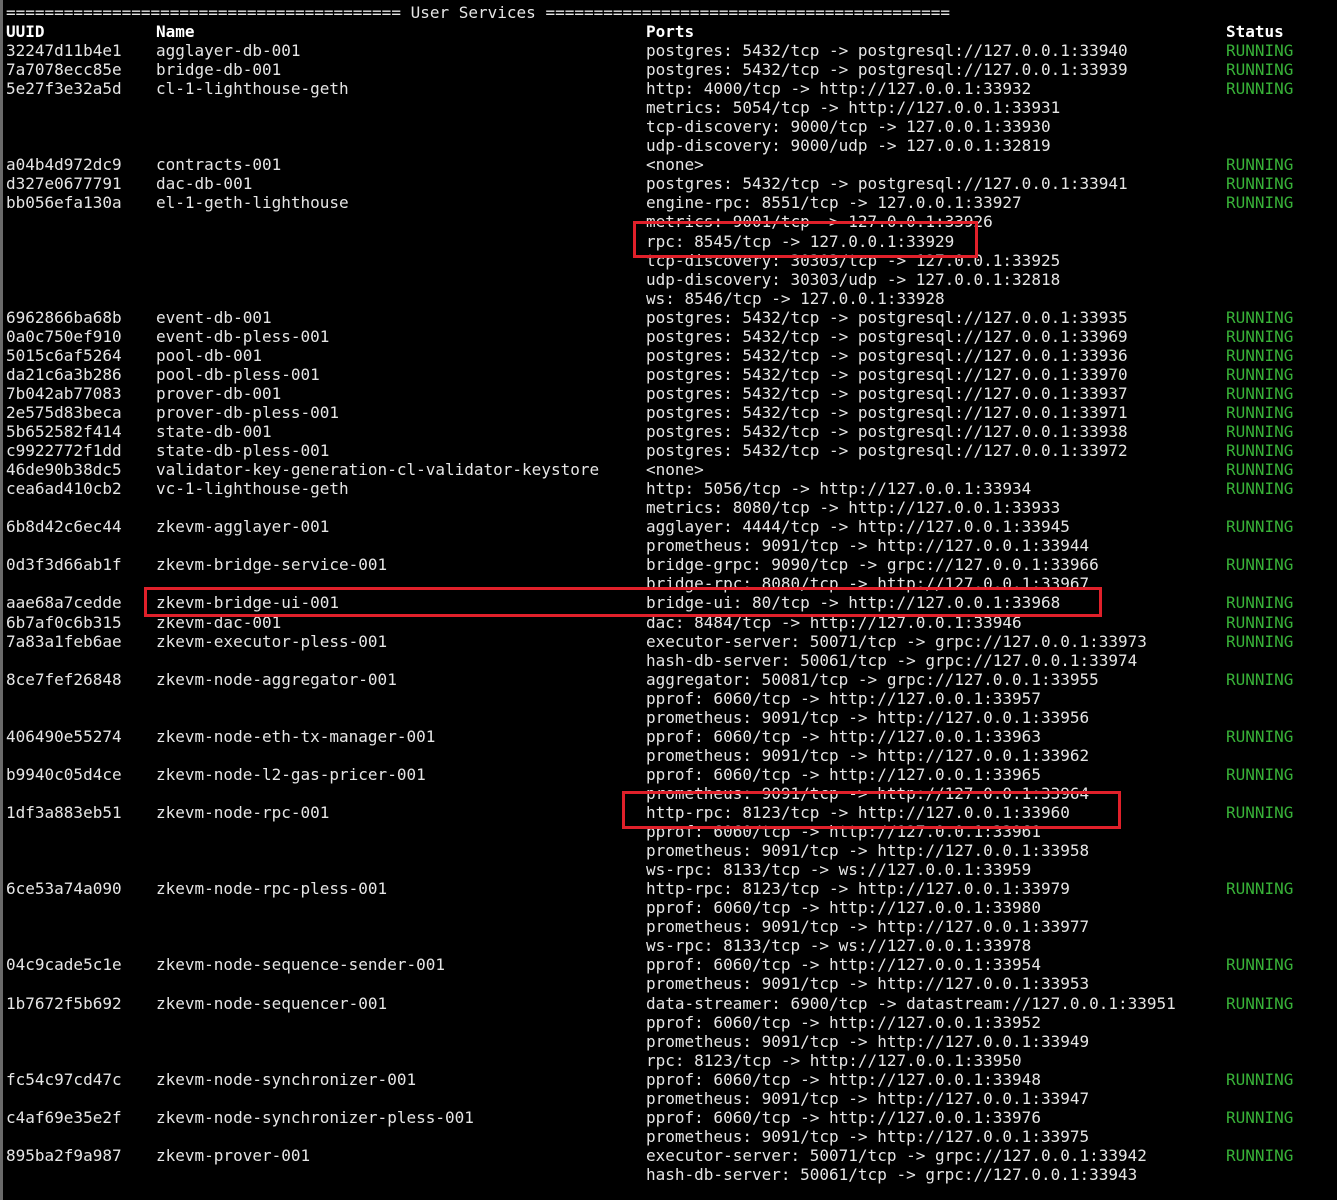  I want to click on service-name: zkevm-node-sequencer-001, so click(272, 1003).